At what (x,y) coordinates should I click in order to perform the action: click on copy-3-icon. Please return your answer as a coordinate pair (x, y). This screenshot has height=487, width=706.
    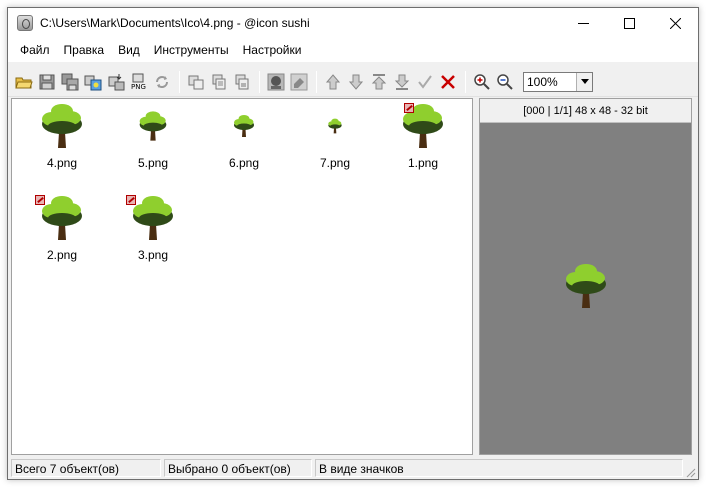
    Looking at the image, I should click on (242, 81).